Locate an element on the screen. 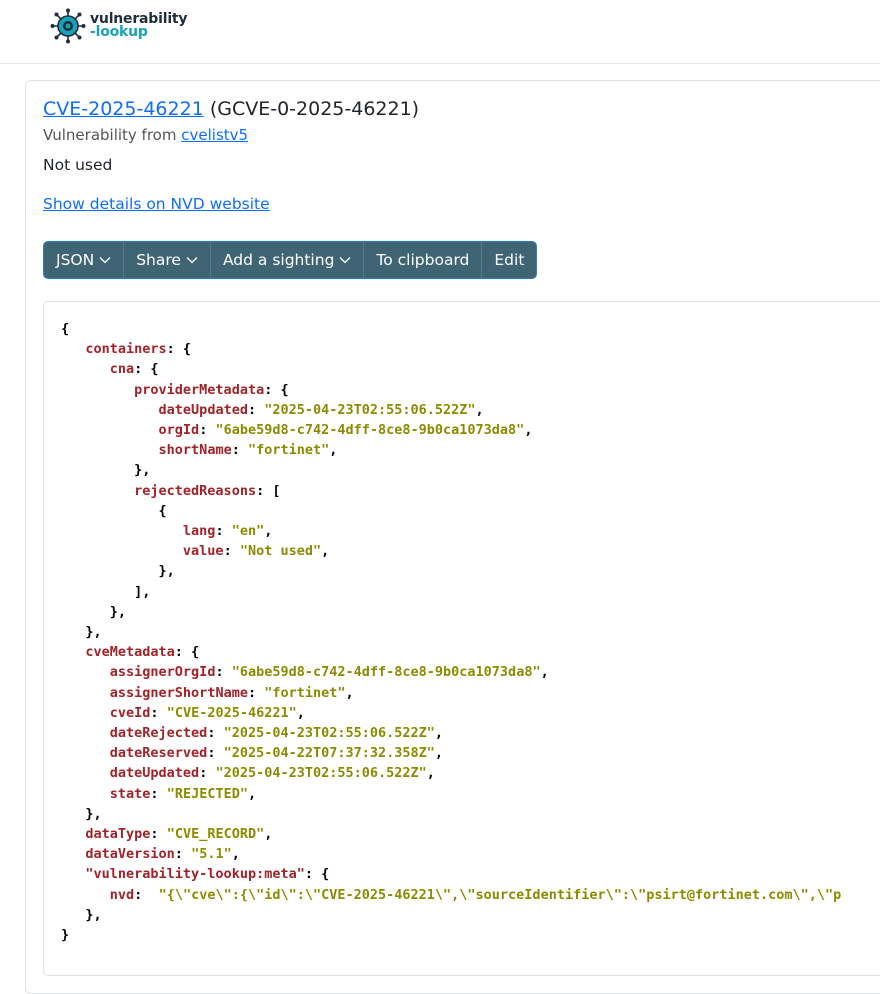  gcve-id: (GCVE-0-2025-46221) is located at coordinates (314, 109).